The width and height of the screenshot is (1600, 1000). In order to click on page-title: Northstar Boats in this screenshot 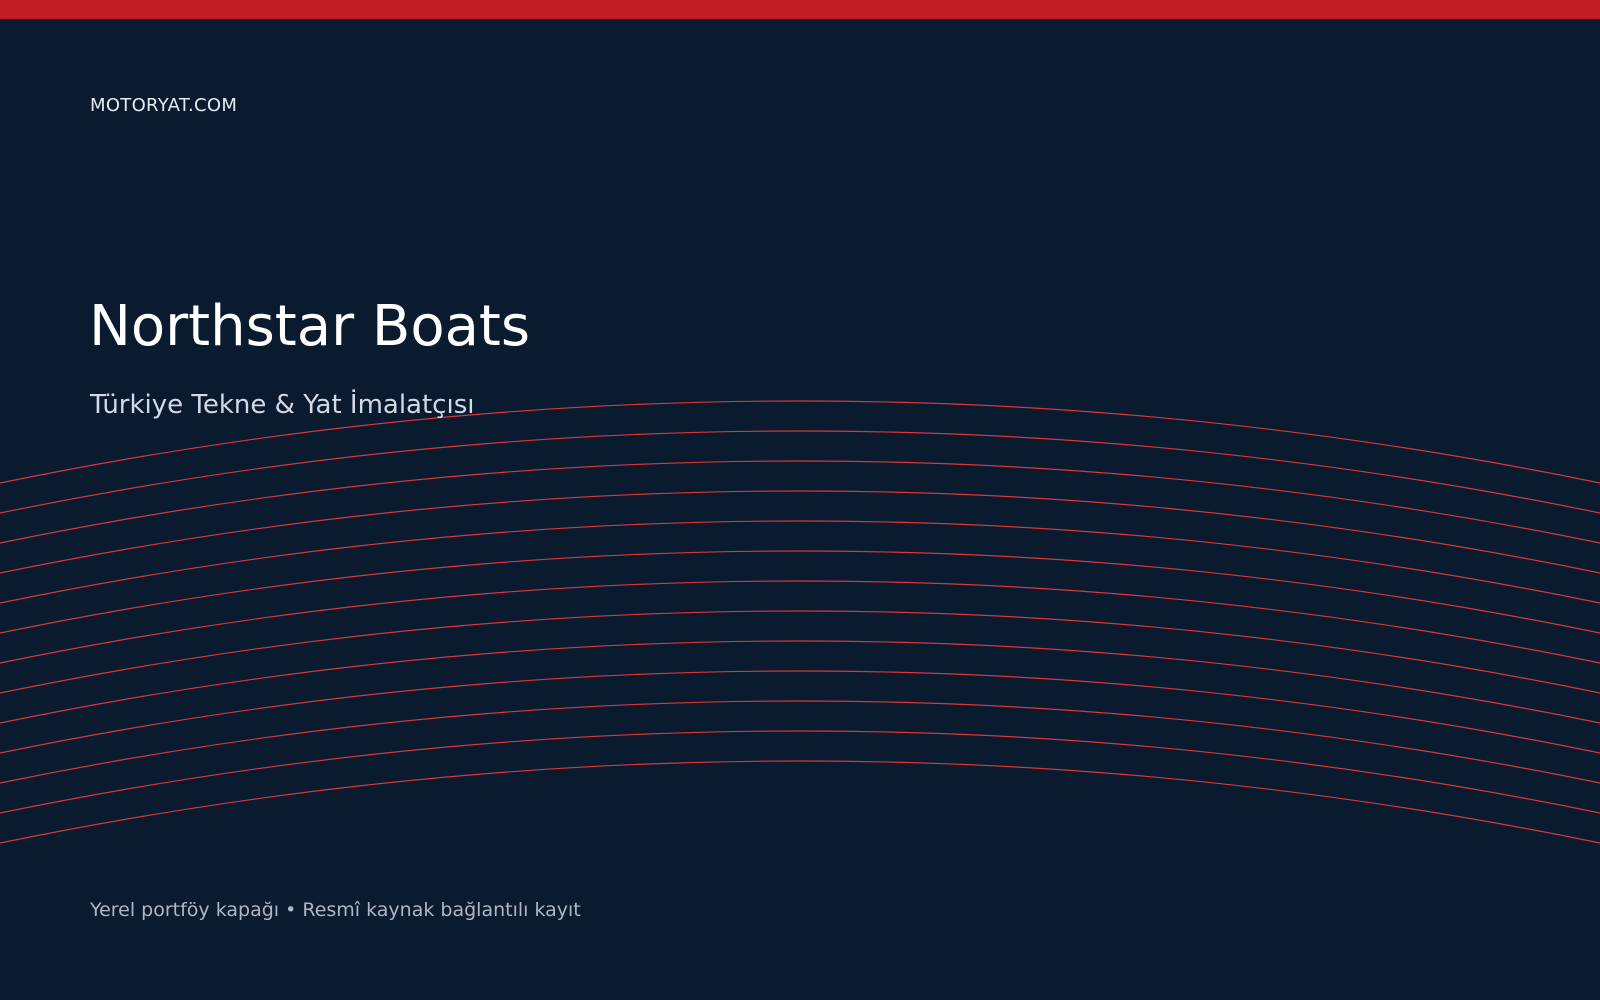, I will do `click(310, 326)`.